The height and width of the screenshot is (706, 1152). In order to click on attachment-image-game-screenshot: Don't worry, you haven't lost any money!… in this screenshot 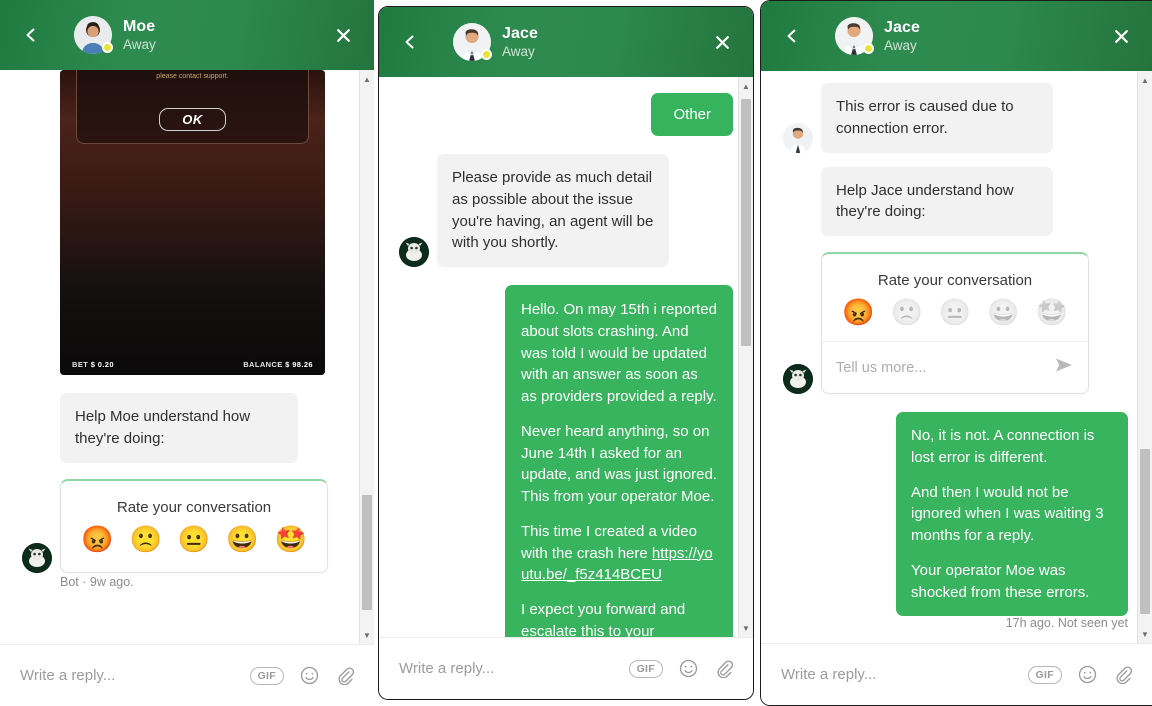, I will do `click(192, 222)`.